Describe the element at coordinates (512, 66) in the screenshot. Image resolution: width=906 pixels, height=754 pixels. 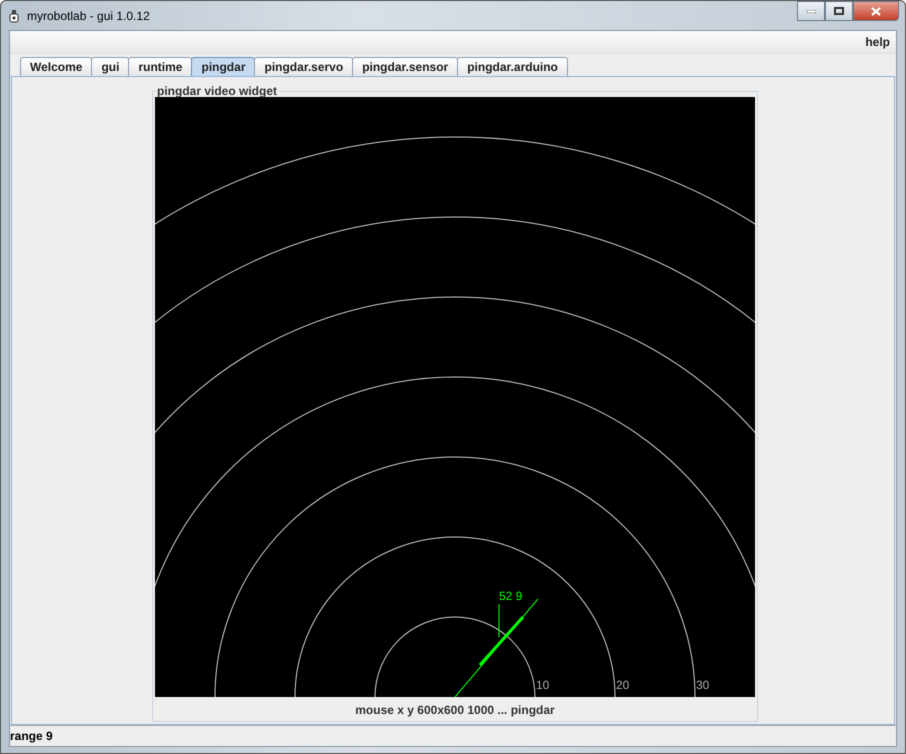
I see `tab: pingdar.arduino` at that location.